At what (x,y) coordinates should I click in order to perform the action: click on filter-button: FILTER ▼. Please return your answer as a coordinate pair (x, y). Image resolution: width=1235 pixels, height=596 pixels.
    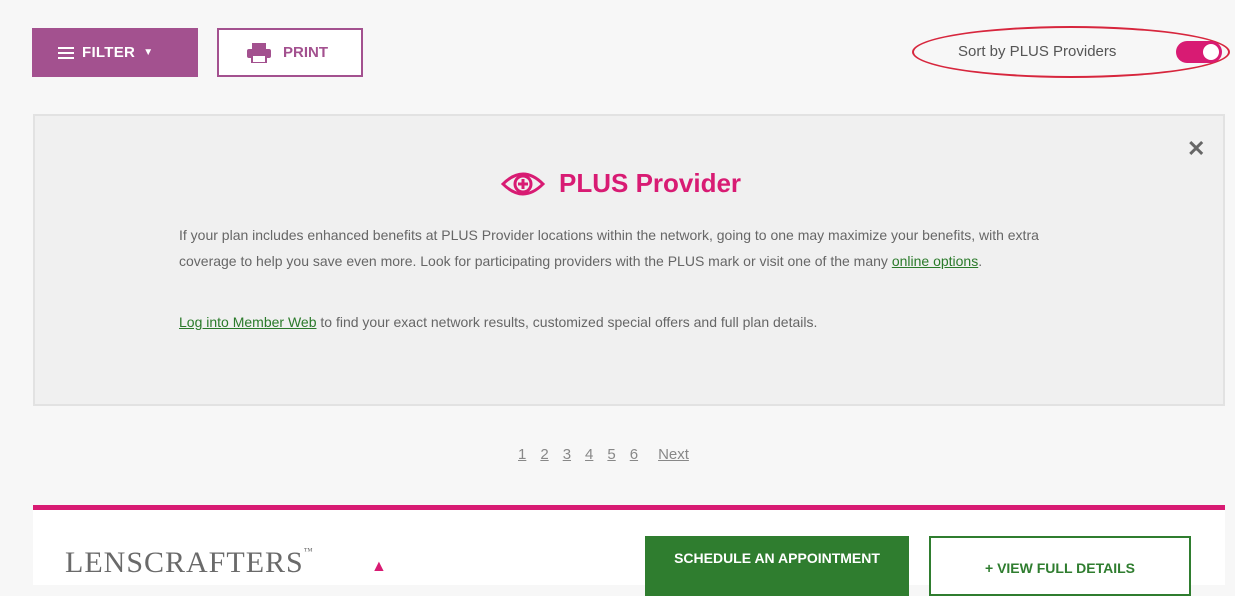
    Looking at the image, I should click on (115, 52).